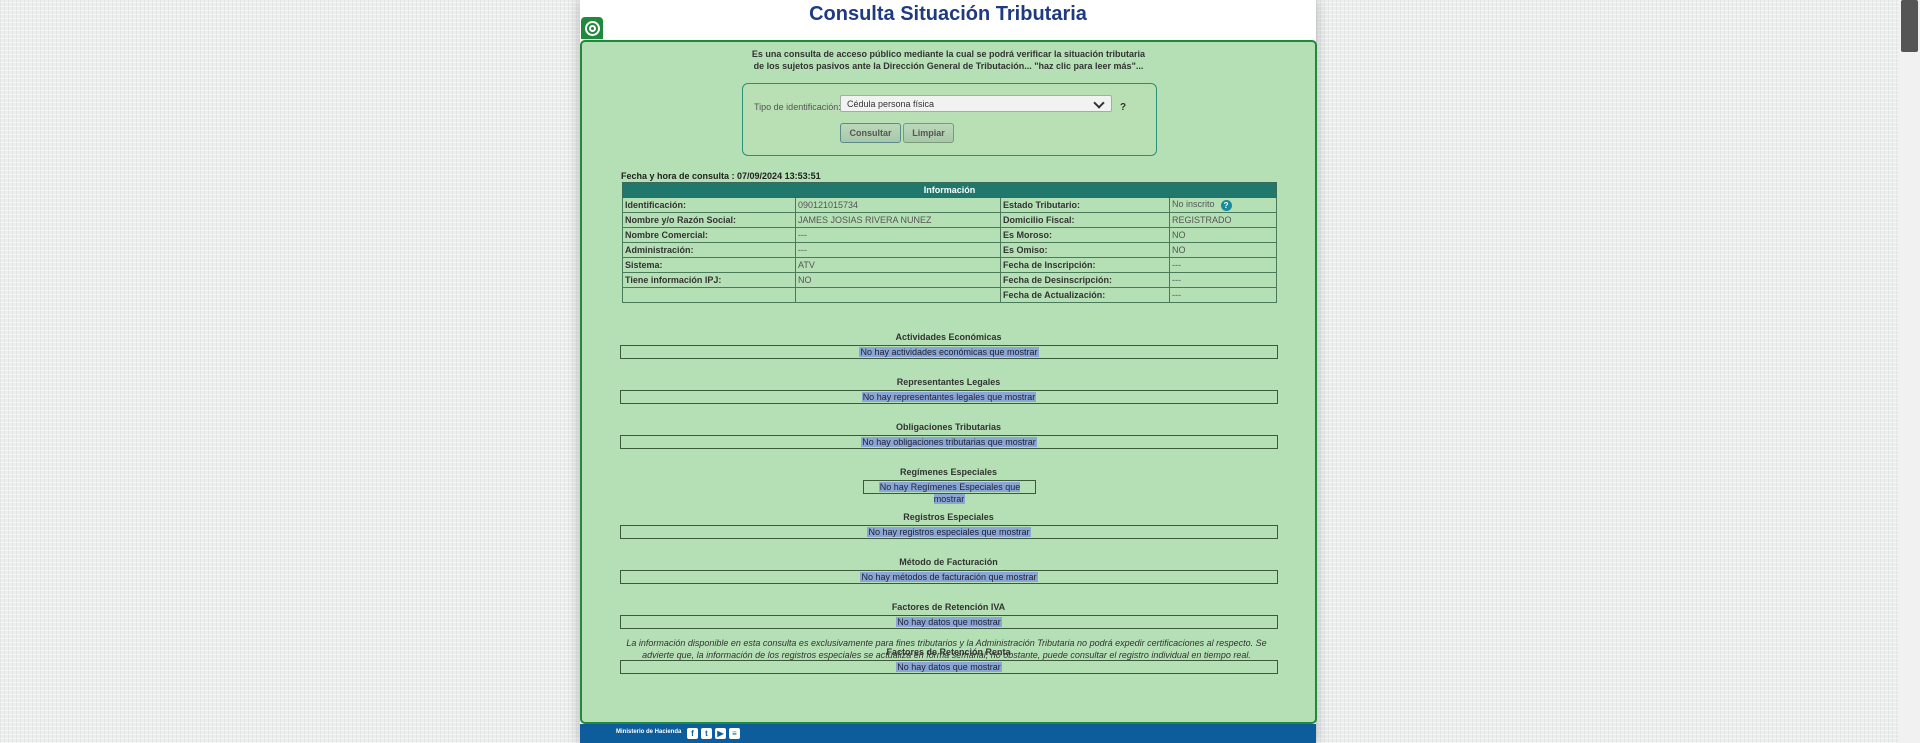 Image resolution: width=1920 pixels, height=743 pixels. Describe the element at coordinates (1223, 235) in the screenshot. I see `value-es-moroso: NO` at that location.